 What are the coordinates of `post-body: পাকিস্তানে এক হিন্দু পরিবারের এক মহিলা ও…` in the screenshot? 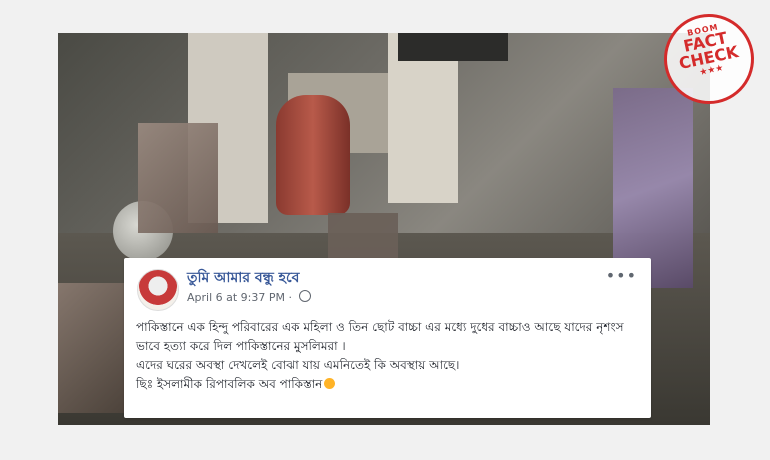 It's located at (388, 356).